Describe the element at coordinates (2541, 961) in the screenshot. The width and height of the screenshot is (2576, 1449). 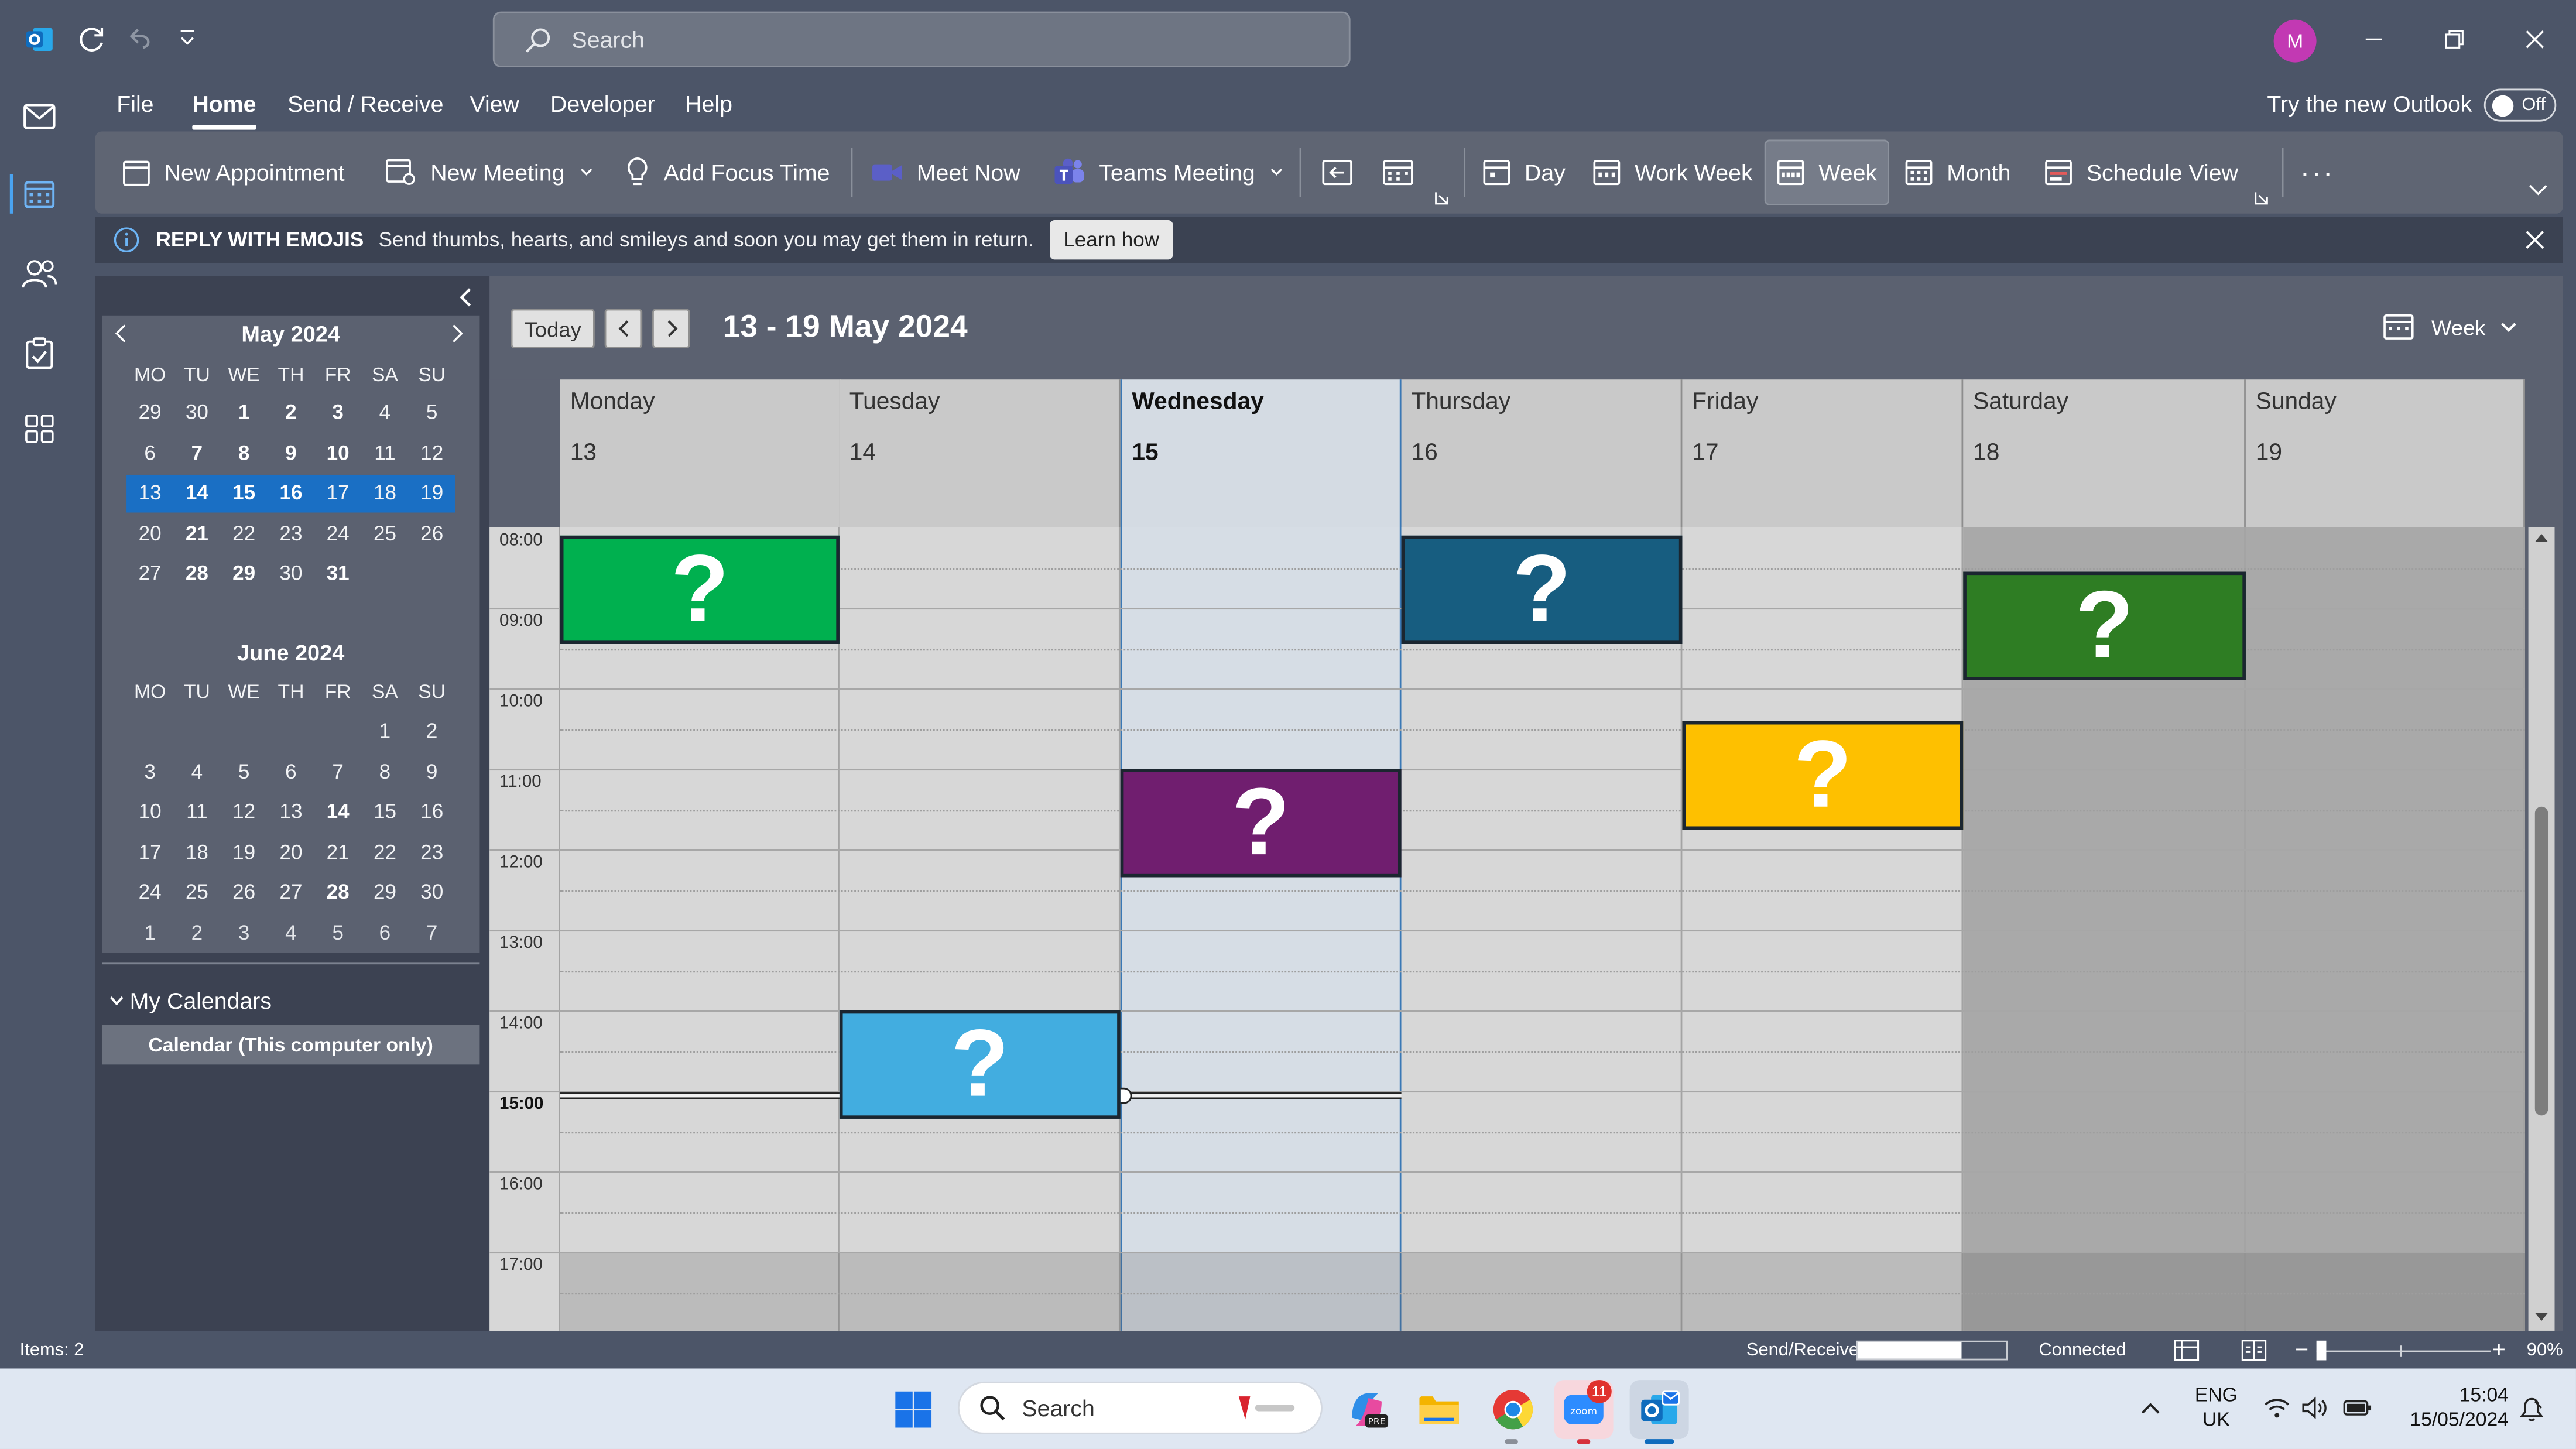
I see `scrollbar-thumb` at that location.